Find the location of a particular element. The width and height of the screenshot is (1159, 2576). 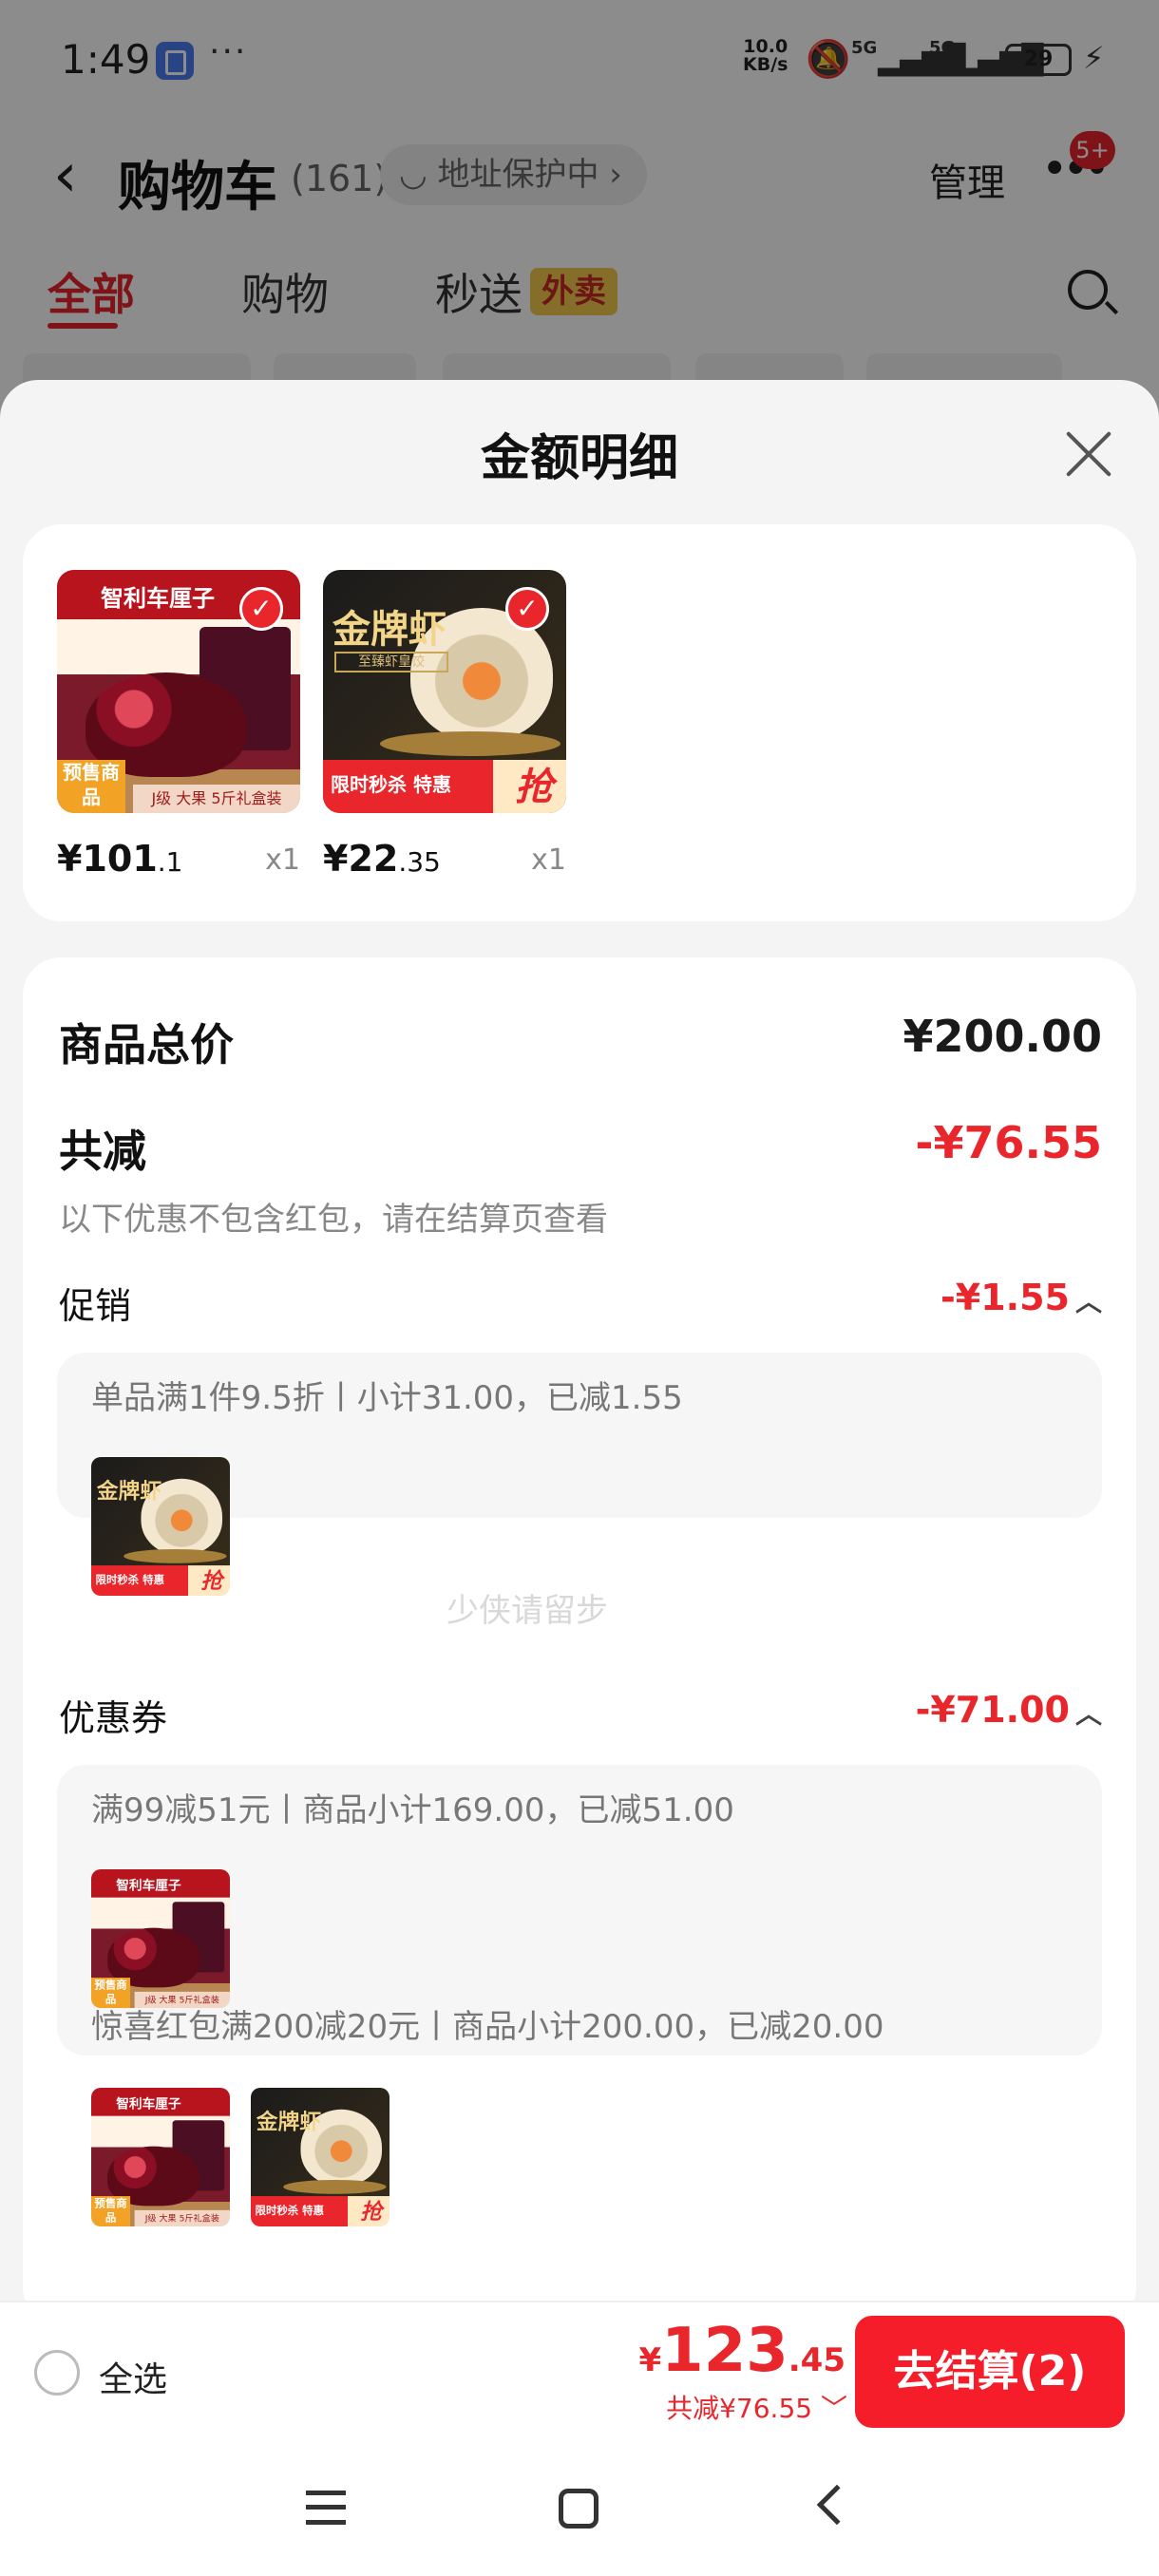

coupon-label: 优惠券 is located at coordinates (113, 1718).